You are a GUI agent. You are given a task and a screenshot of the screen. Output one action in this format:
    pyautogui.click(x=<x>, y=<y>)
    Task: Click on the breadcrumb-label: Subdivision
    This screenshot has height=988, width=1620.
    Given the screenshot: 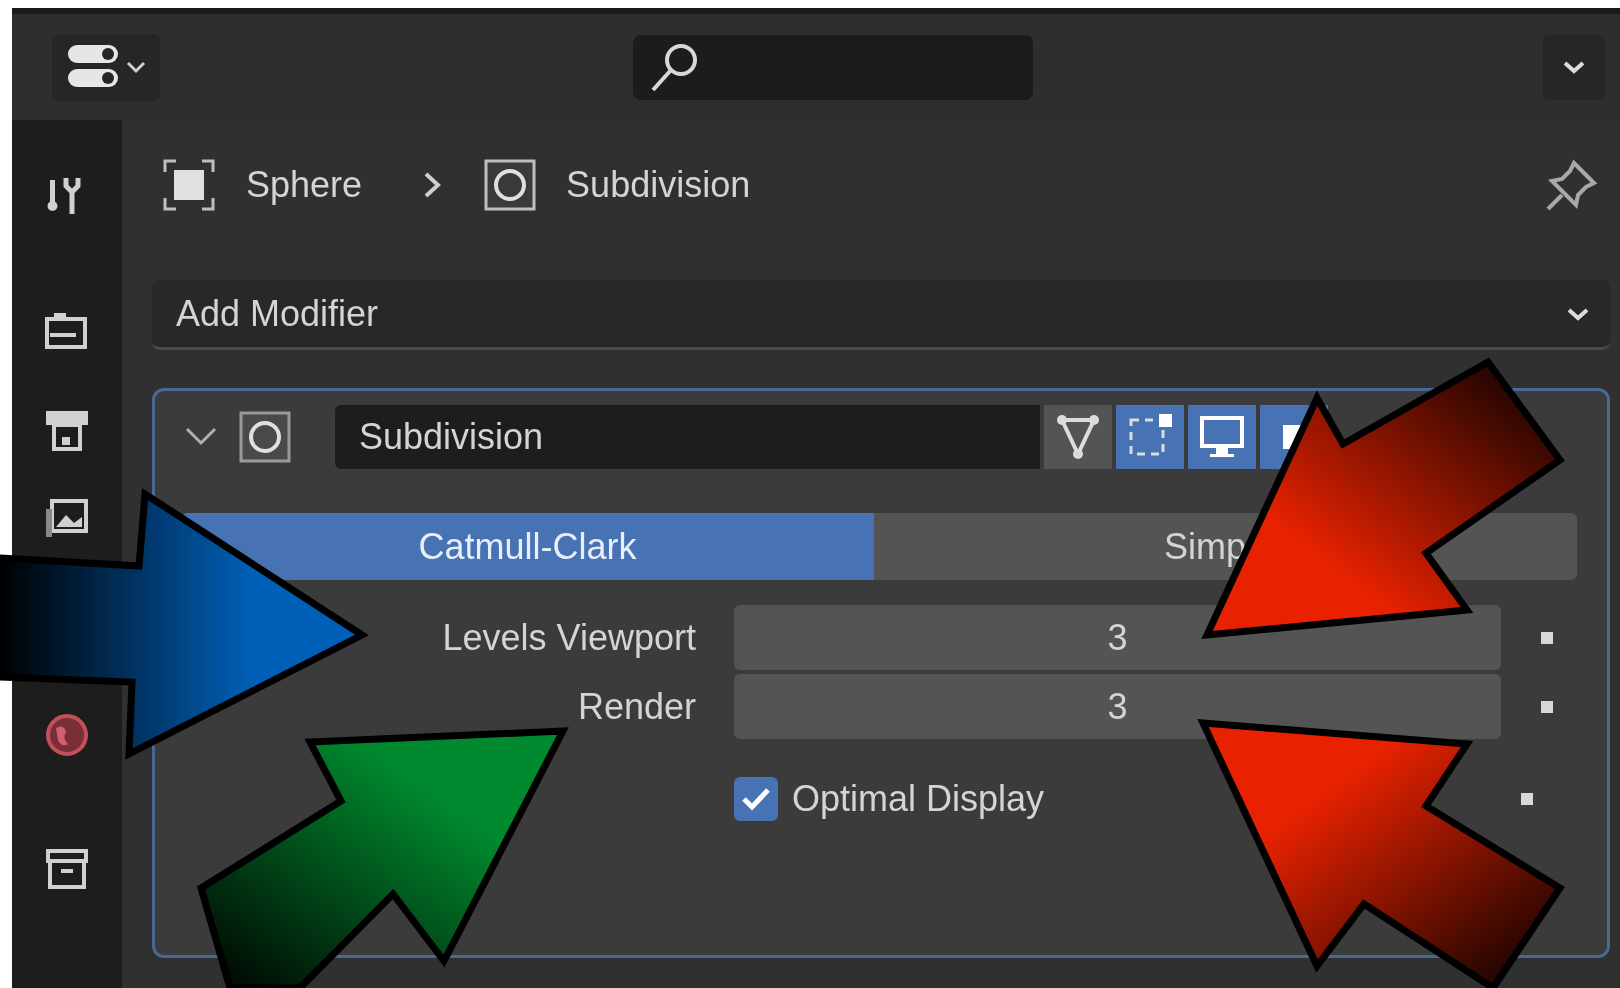 What is the action you would take?
    pyautogui.click(x=658, y=185)
    